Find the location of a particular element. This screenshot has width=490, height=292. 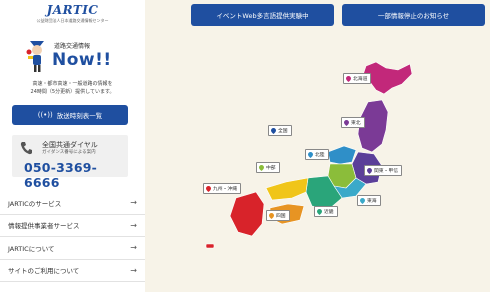

site-logo: JARTIC 公益財団法人日本道路交通情報センター is located at coordinates (72, 13).